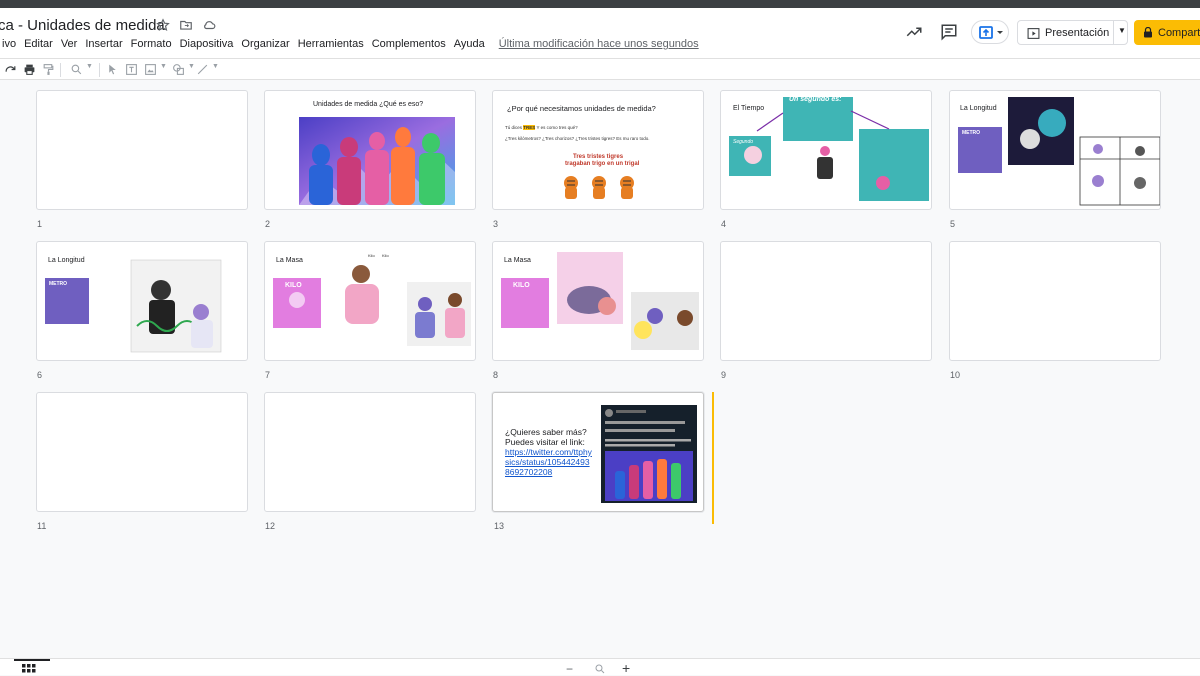 This screenshot has height=676, width=1200. What do you see at coordinates (815, 99) in the screenshot?
I see `slide-4-banner: Un segundo es:` at bounding box center [815, 99].